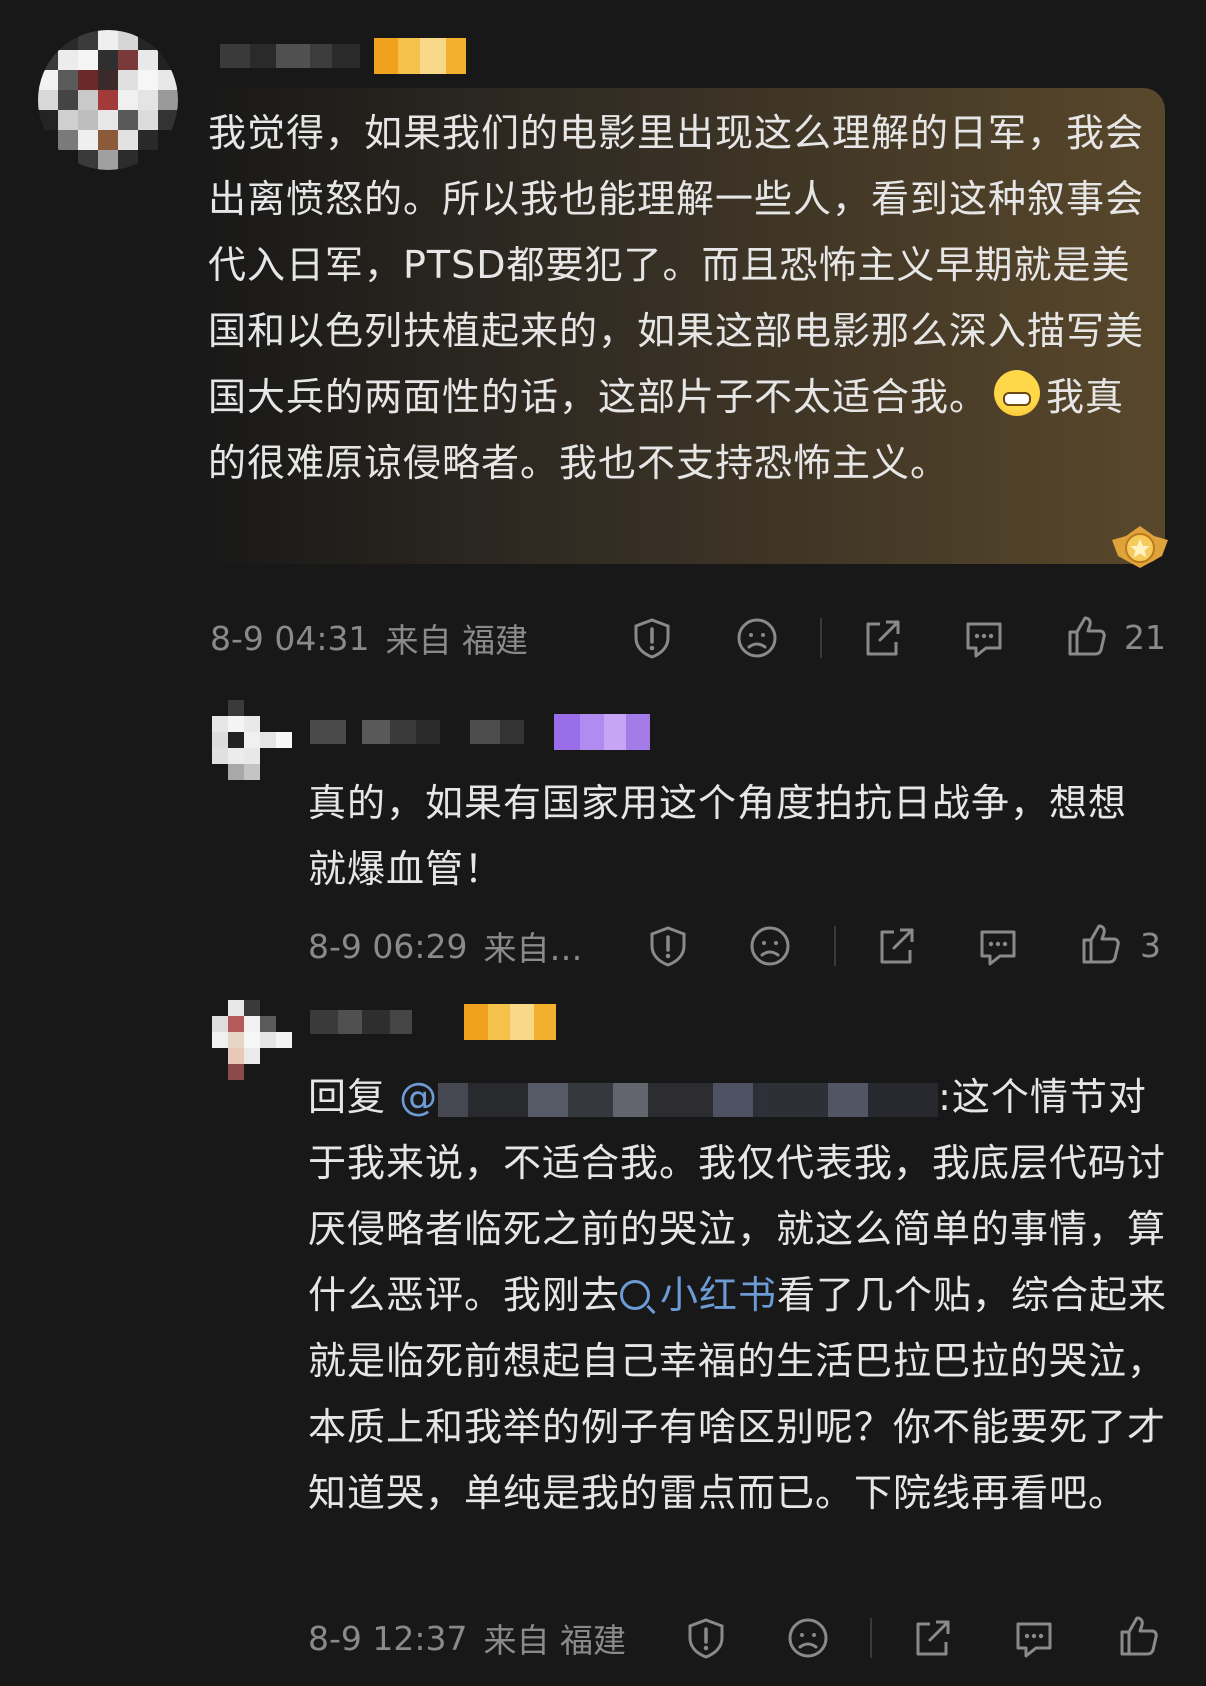 The width and height of the screenshot is (1206, 1686). Describe the element at coordinates (1145, 637) in the screenshot. I see `like-count: 21` at that location.